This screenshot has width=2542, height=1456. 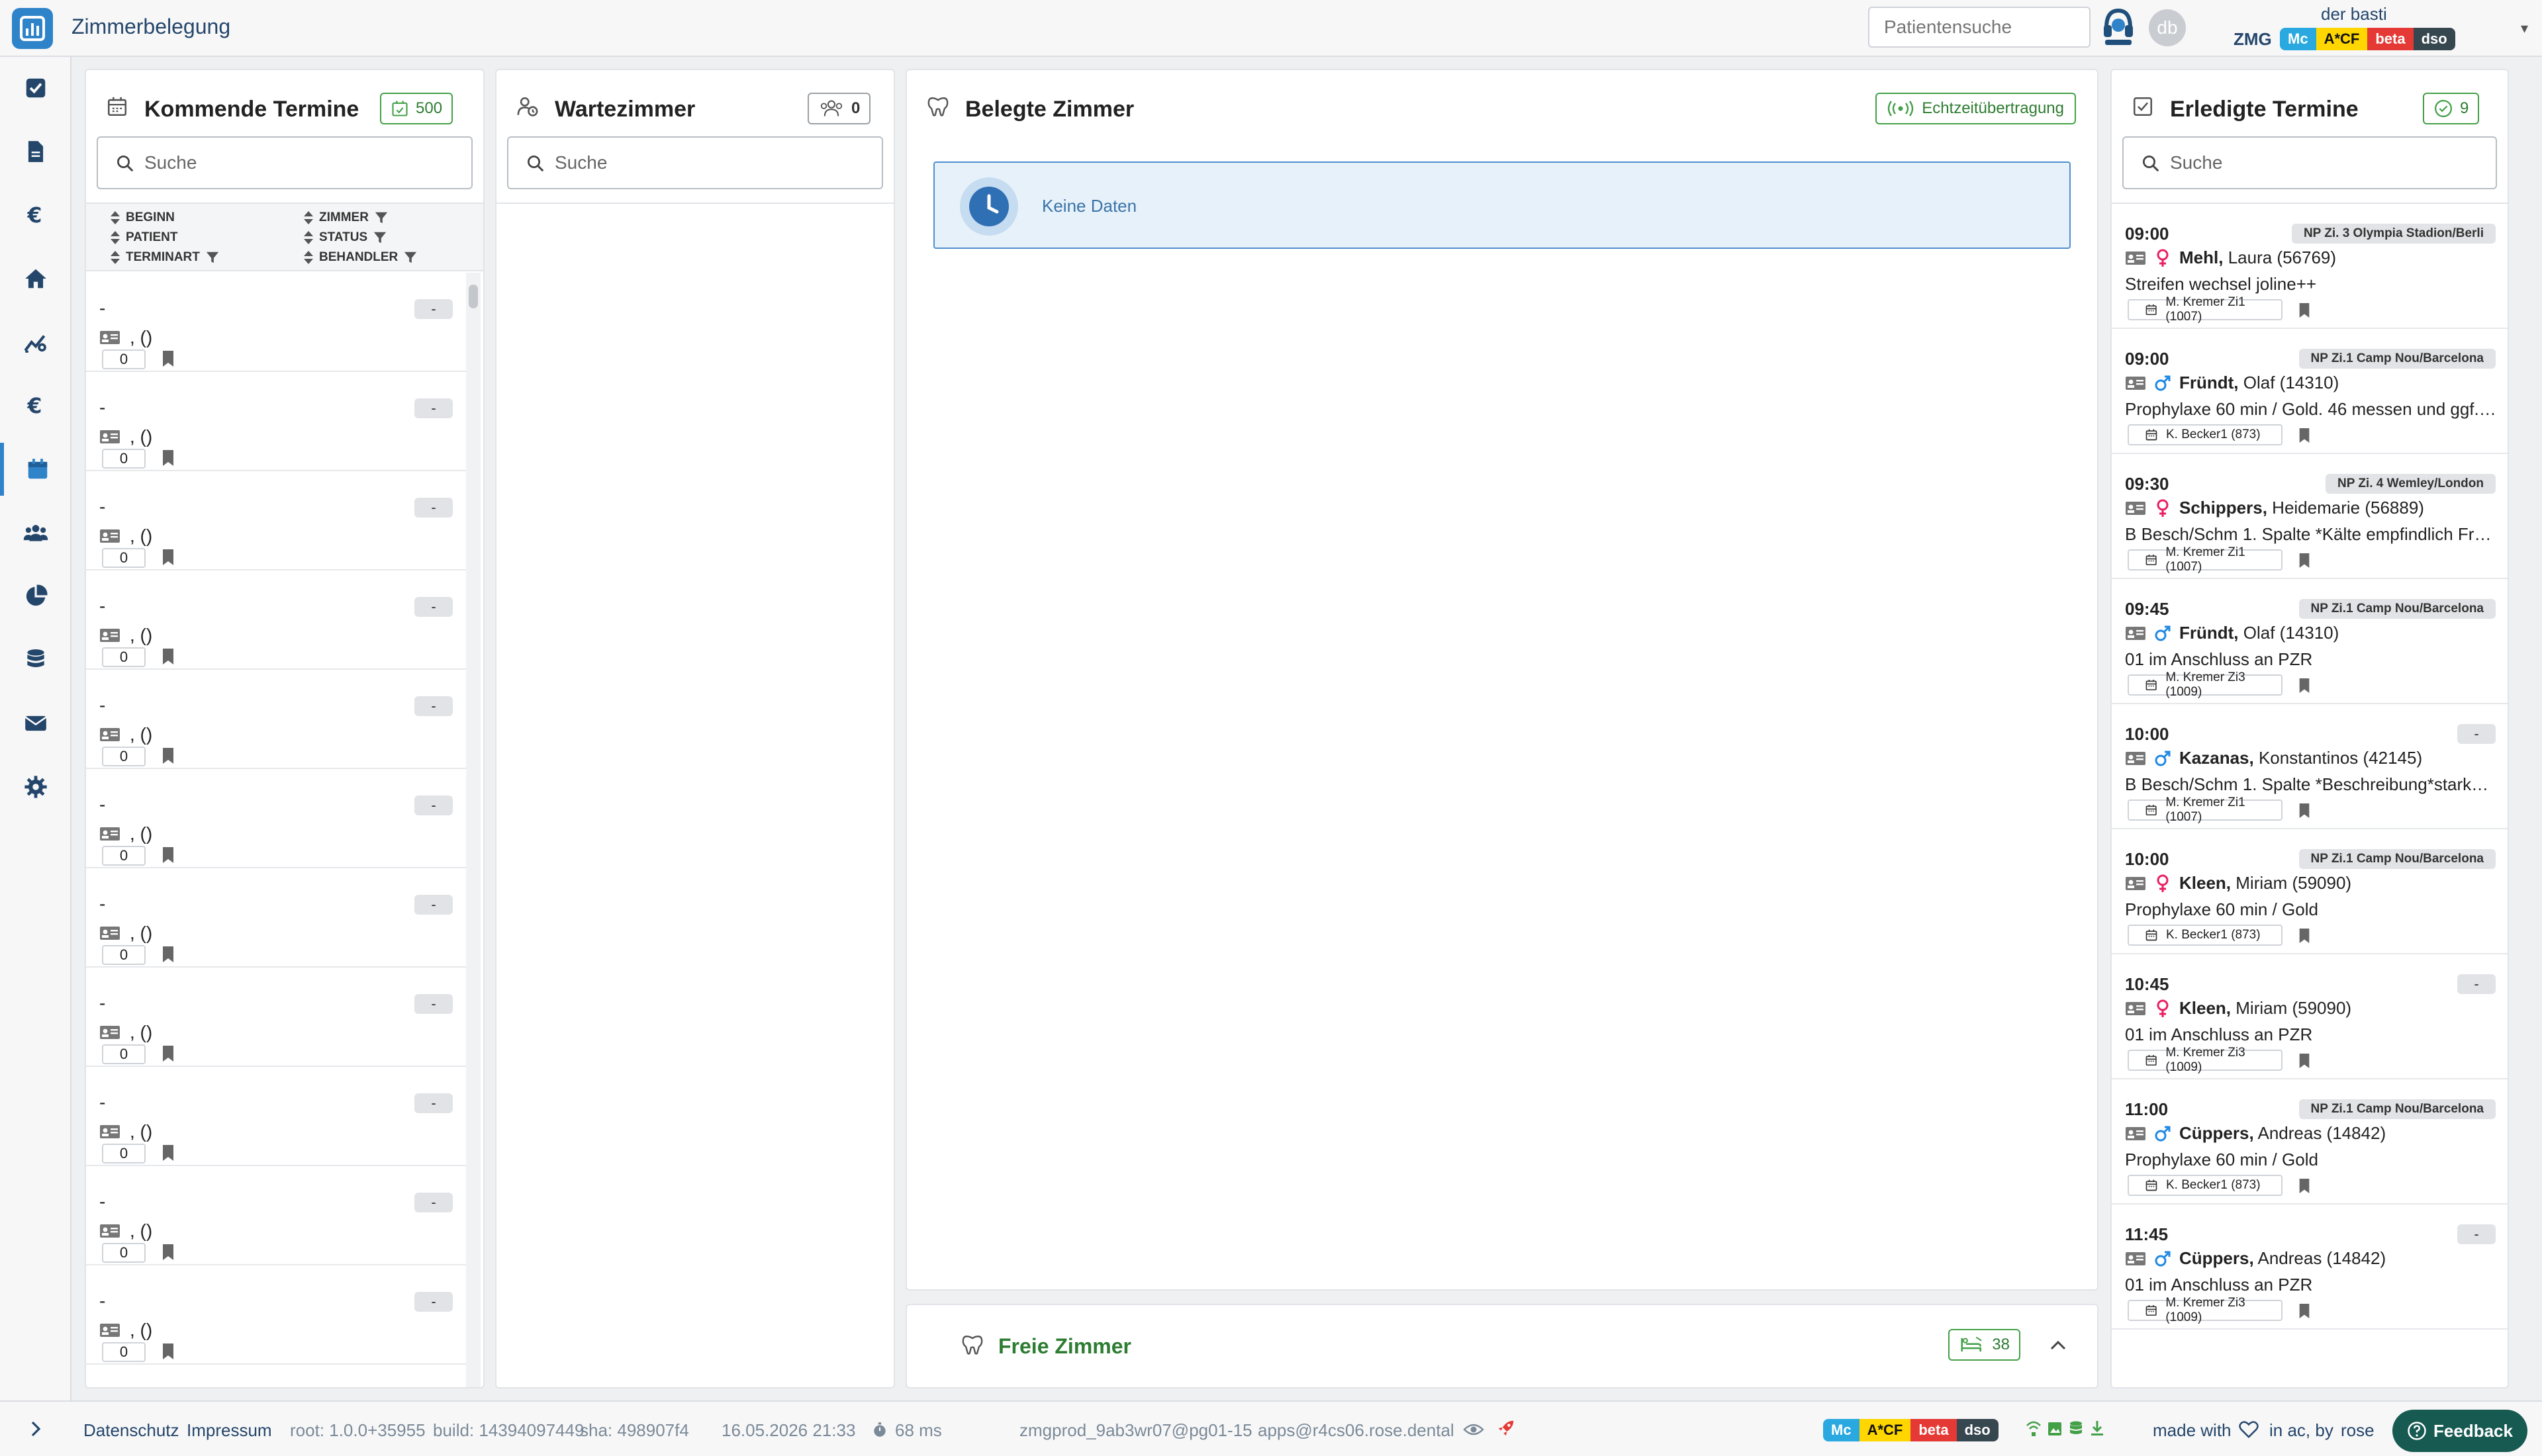 What do you see at coordinates (2118, 26) in the screenshot?
I see `headset-icon` at bounding box center [2118, 26].